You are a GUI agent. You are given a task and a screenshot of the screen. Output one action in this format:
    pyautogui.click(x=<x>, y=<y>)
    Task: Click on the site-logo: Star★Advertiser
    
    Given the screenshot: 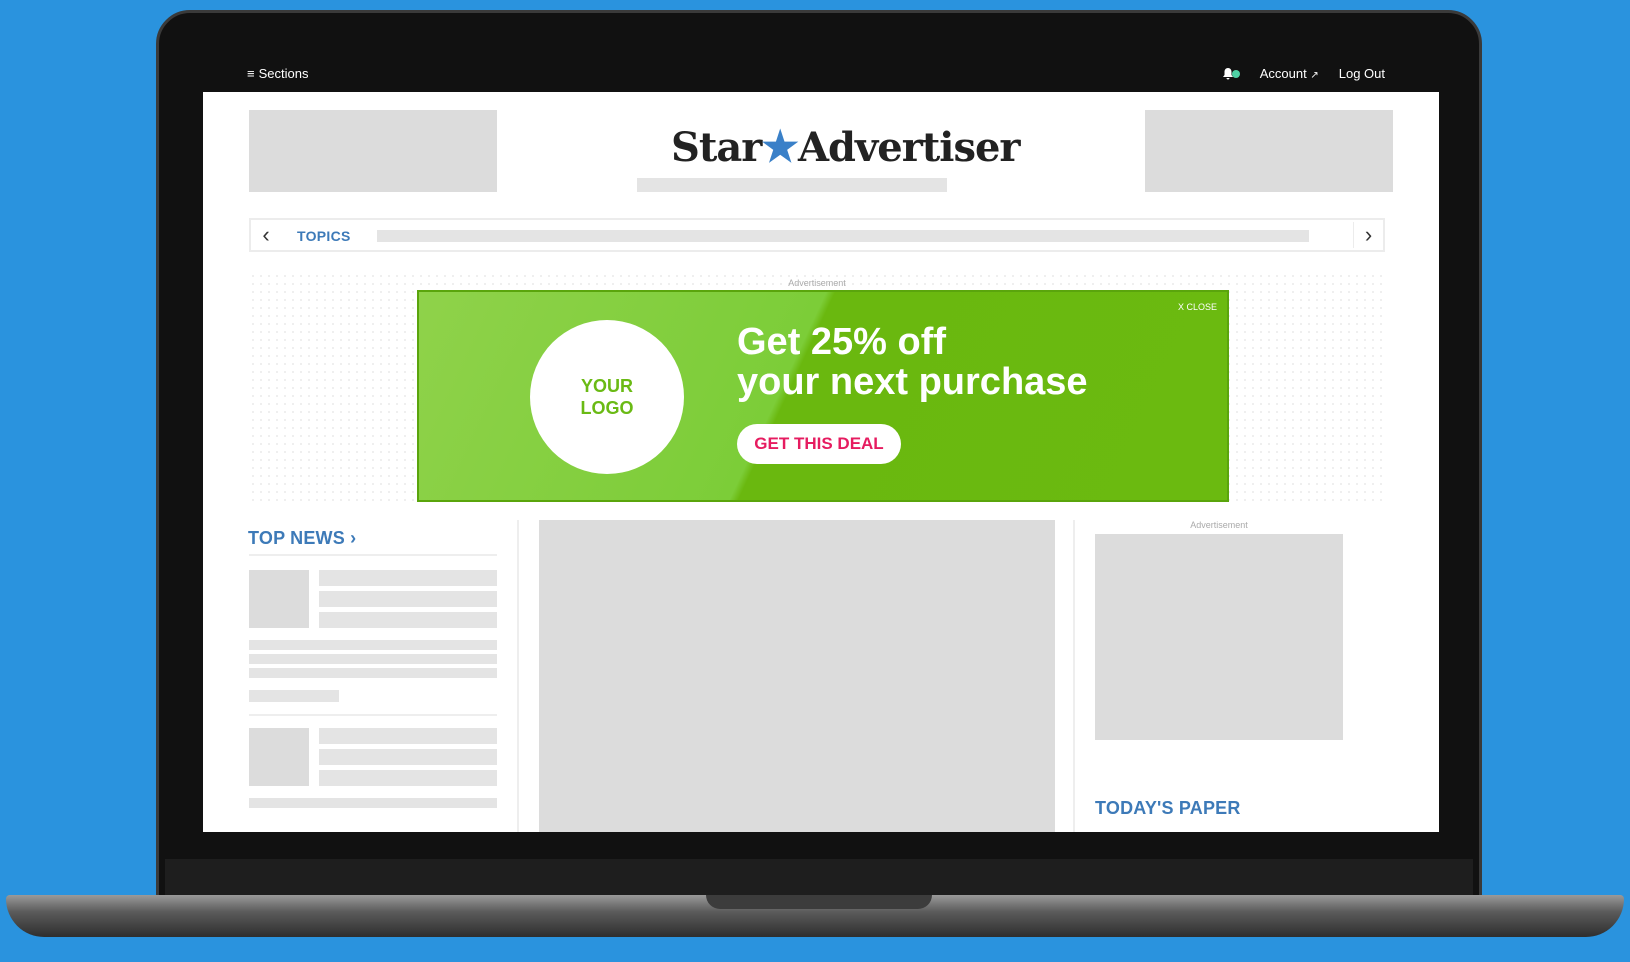 What is the action you would take?
    pyautogui.click(x=846, y=152)
    